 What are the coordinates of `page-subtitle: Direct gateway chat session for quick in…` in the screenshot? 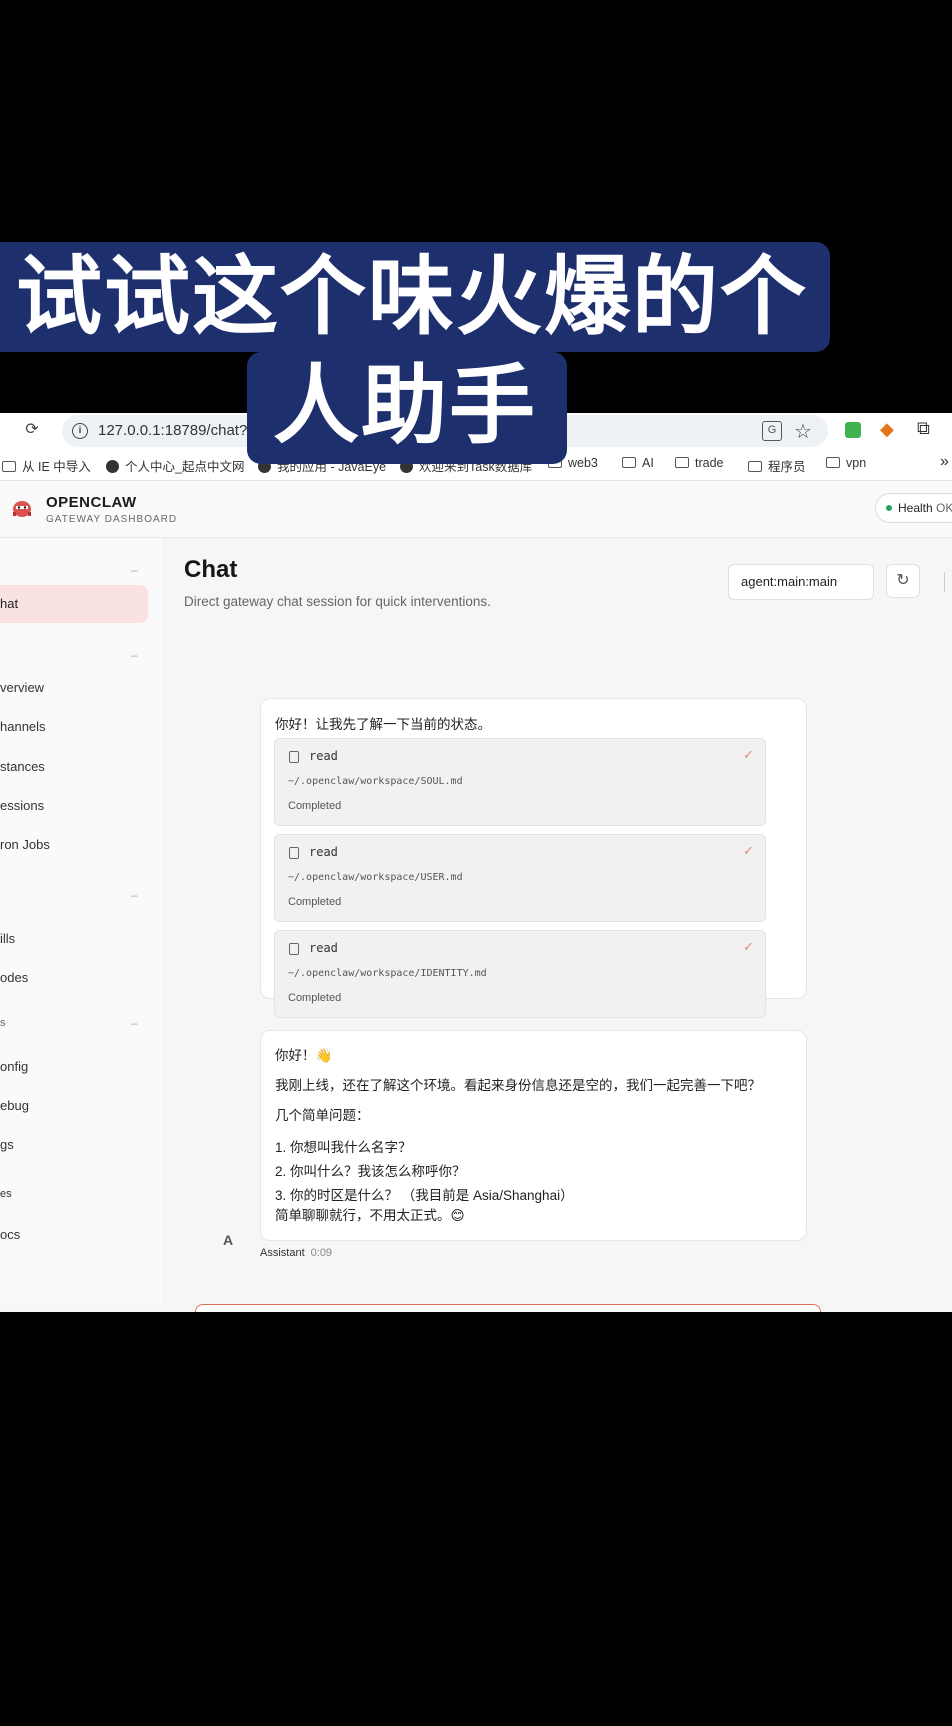 It's located at (337, 601).